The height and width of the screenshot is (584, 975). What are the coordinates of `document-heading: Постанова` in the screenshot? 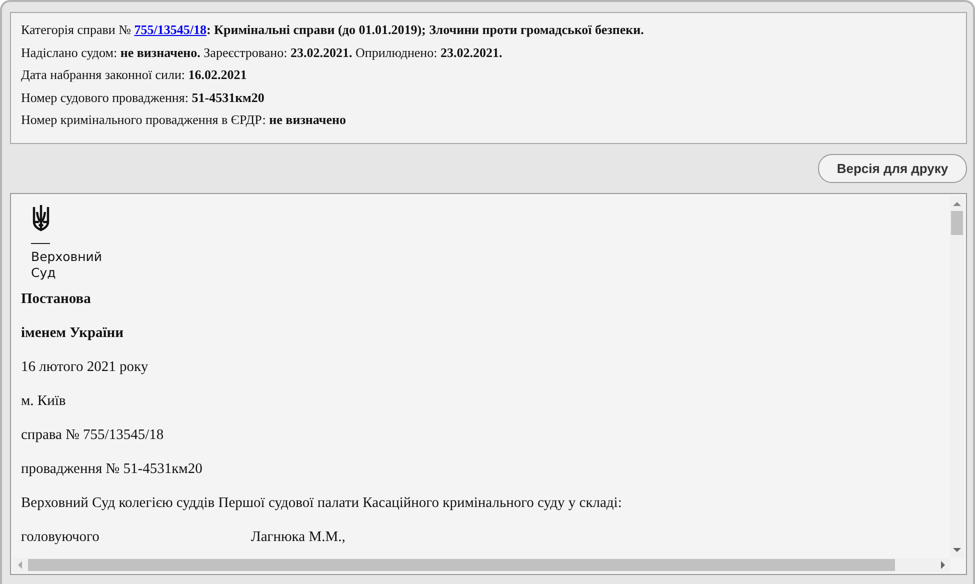 It's located at (56, 300).